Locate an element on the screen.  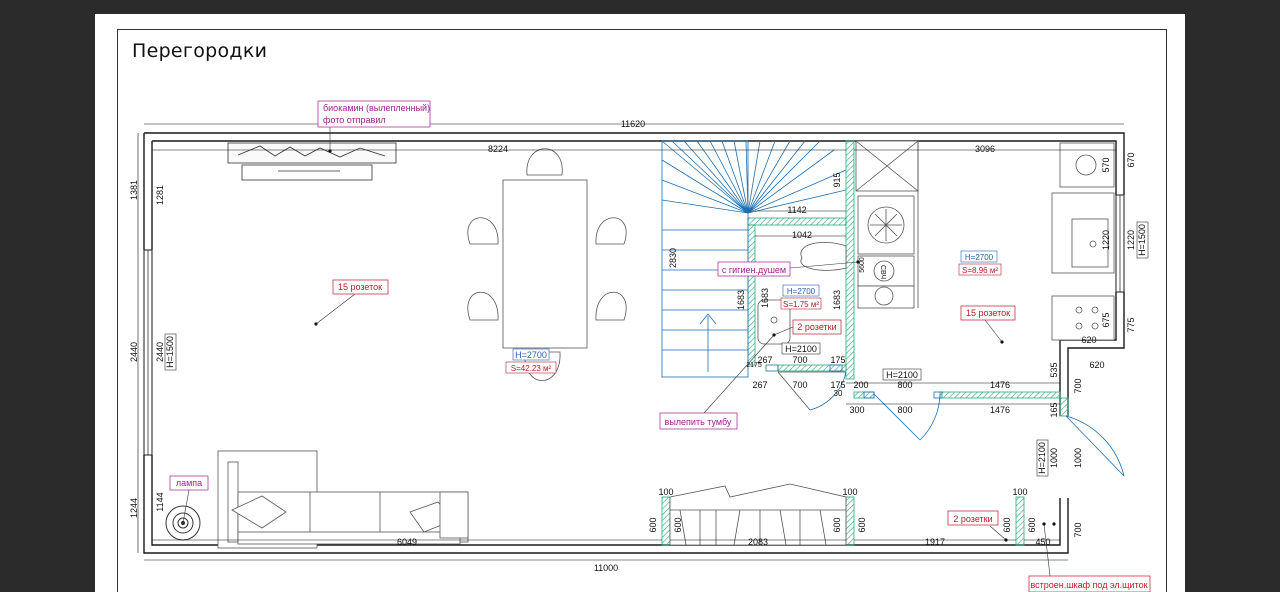
built-in-closet-note: встроен.шкаф под эл.щиток is located at coordinates (1088, 585).